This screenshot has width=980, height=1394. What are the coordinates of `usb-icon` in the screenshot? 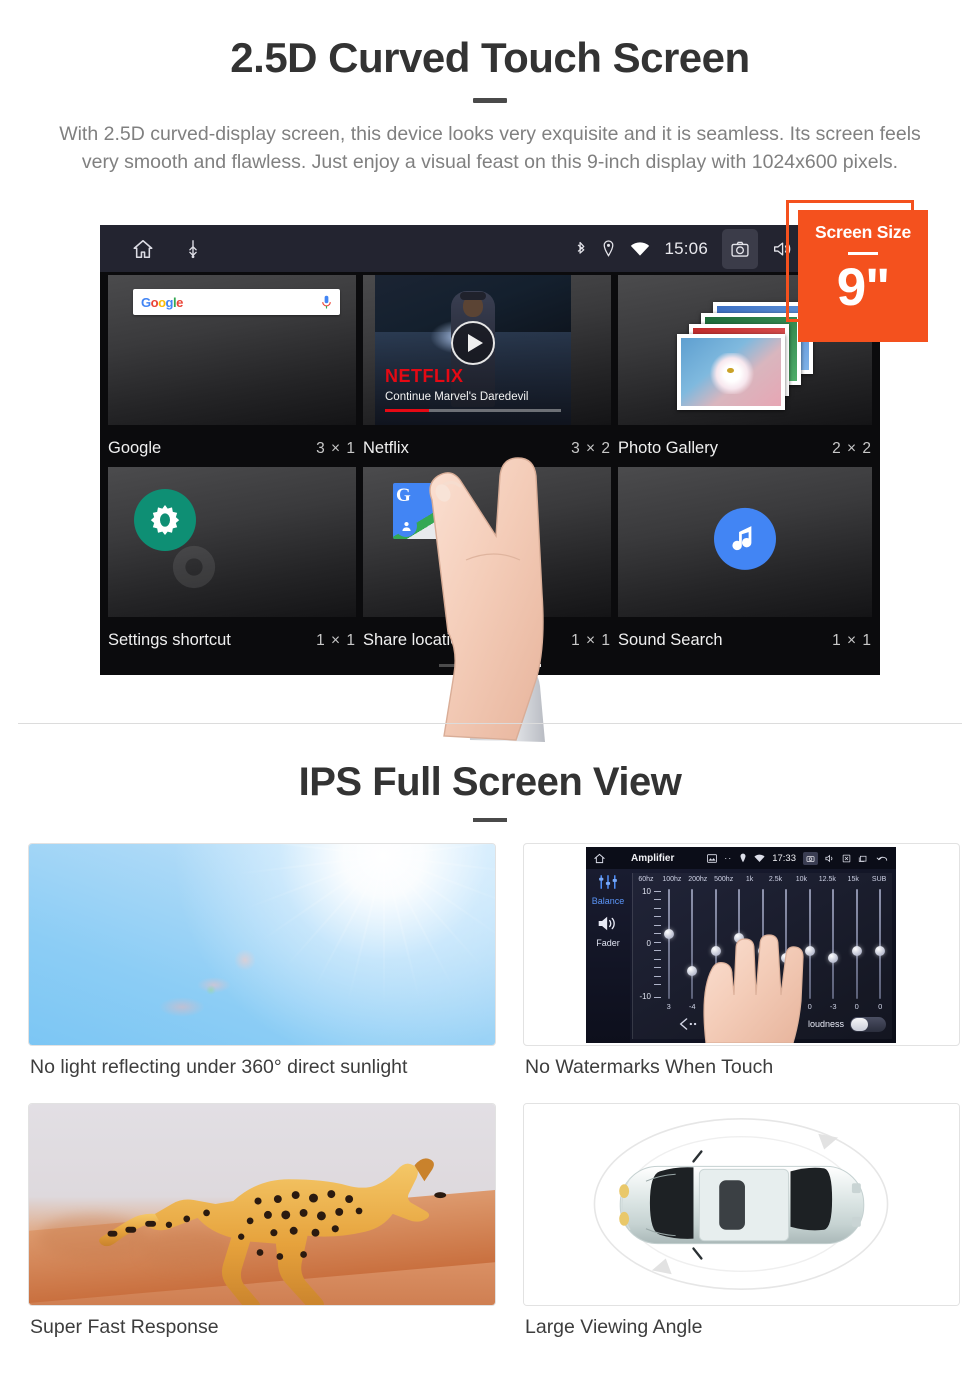 It's located at (193, 249).